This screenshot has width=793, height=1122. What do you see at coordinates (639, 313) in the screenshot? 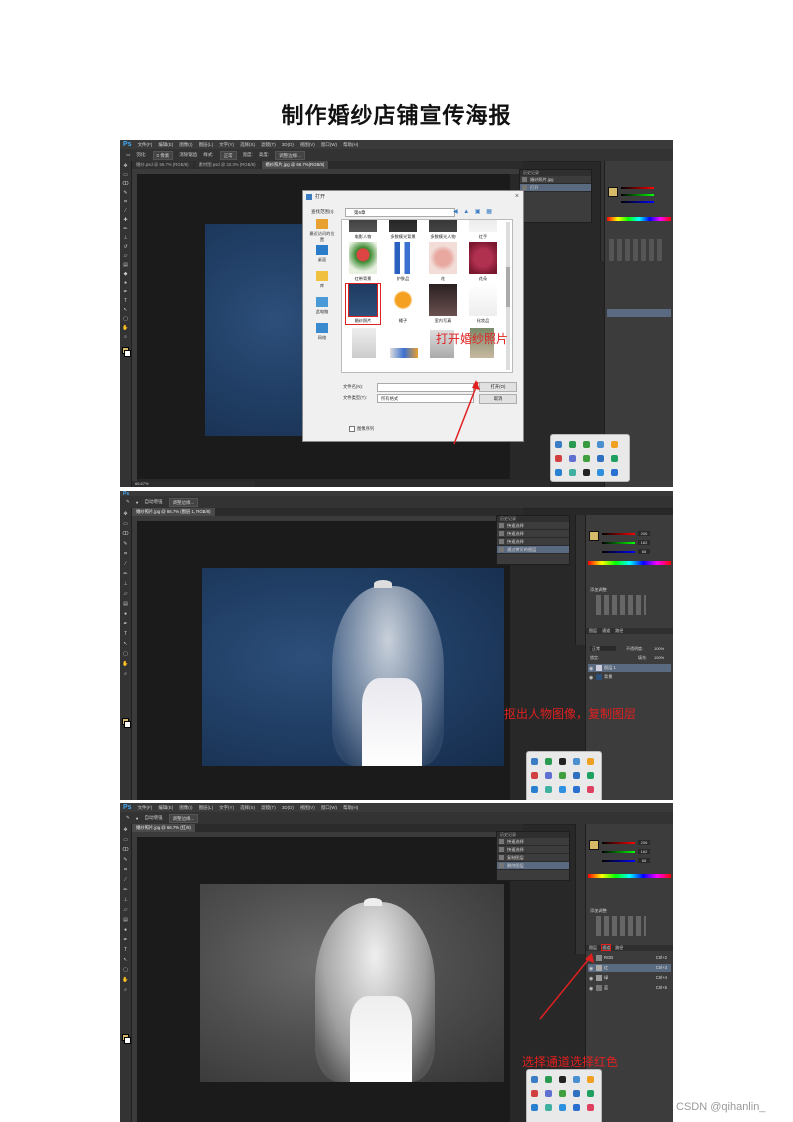
I see `layer-background-row` at bounding box center [639, 313].